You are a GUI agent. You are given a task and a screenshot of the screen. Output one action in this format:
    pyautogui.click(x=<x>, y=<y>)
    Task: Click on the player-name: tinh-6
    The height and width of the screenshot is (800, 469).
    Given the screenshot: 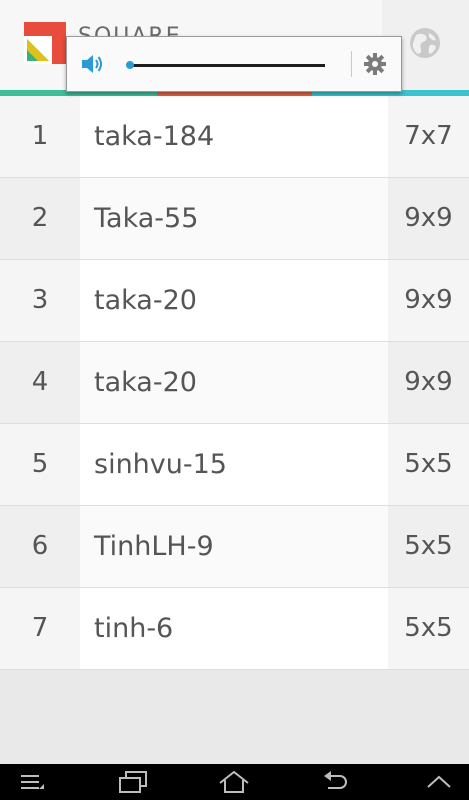 What is the action you would take?
    pyautogui.click(x=234, y=628)
    